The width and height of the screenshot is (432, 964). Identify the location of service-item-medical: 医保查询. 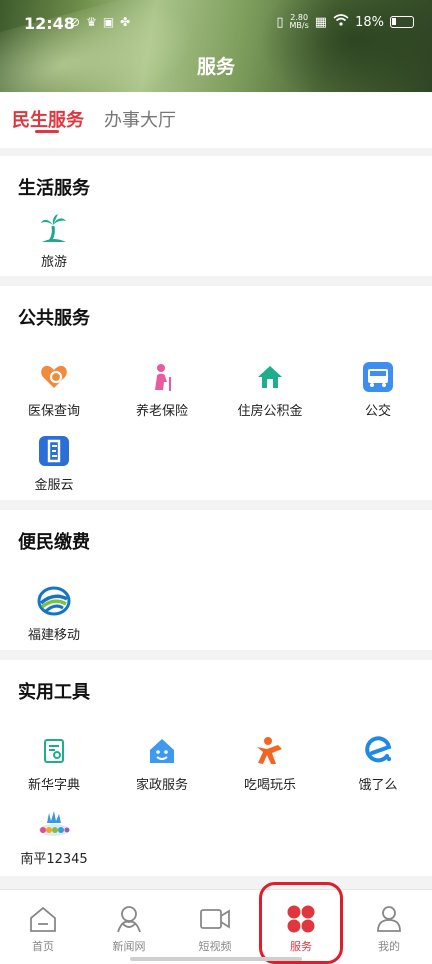
(54, 389).